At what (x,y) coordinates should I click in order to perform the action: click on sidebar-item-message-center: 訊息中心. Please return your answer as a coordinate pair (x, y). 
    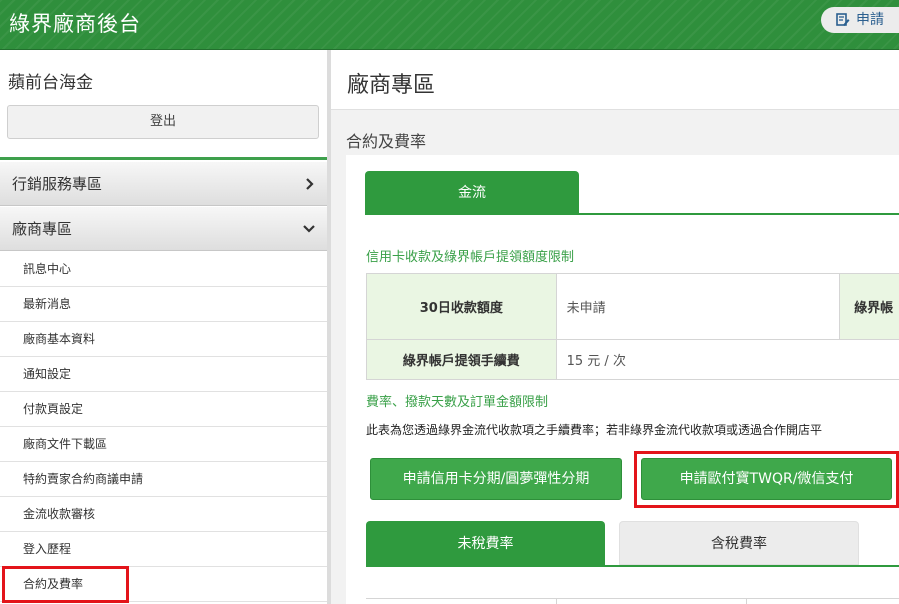
    Looking at the image, I should click on (163, 269).